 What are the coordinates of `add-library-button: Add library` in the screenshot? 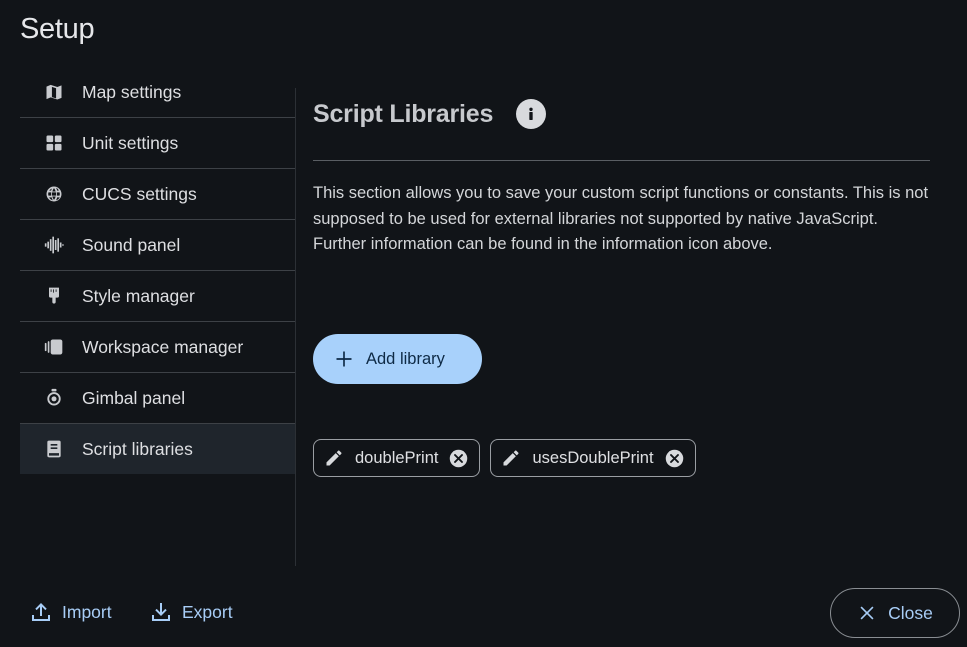 It's located at (397, 359).